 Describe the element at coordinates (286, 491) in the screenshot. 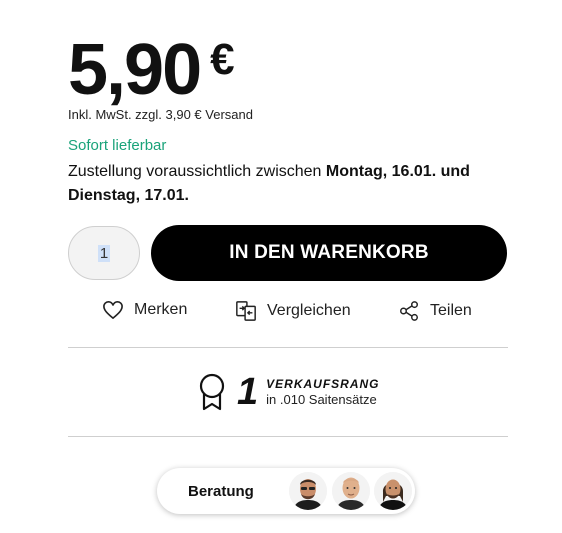

I see `advice-button: Beratung` at that location.